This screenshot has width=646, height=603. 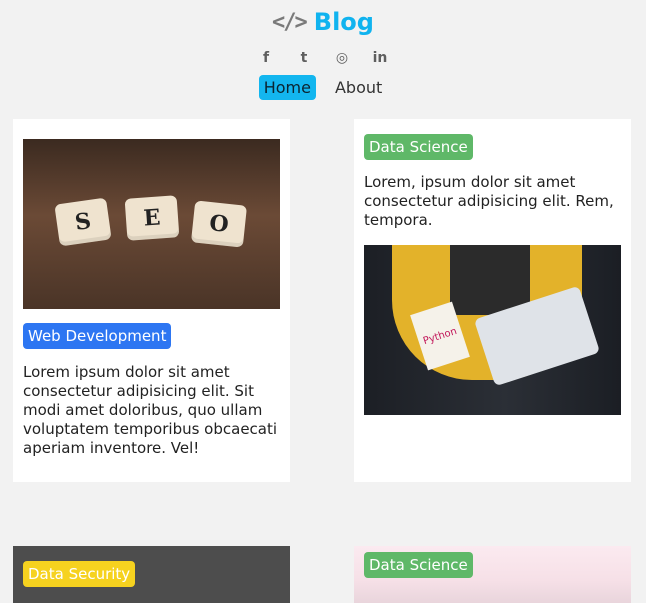 What do you see at coordinates (287, 87) in the screenshot?
I see `nav-home: Home` at bounding box center [287, 87].